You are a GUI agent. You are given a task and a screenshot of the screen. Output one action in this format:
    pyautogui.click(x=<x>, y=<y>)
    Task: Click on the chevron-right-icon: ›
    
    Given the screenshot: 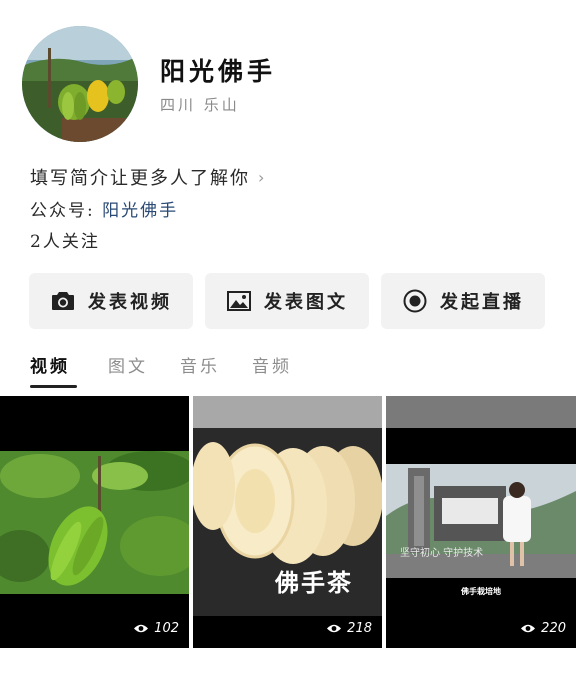 What is the action you would take?
    pyautogui.click(x=262, y=177)
    